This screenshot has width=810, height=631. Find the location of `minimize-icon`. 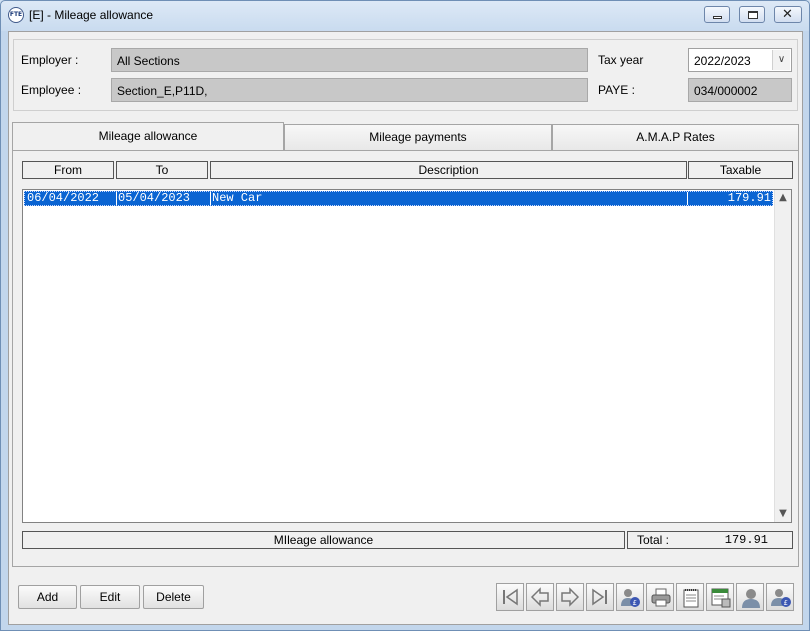

minimize-icon is located at coordinates (717, 17).